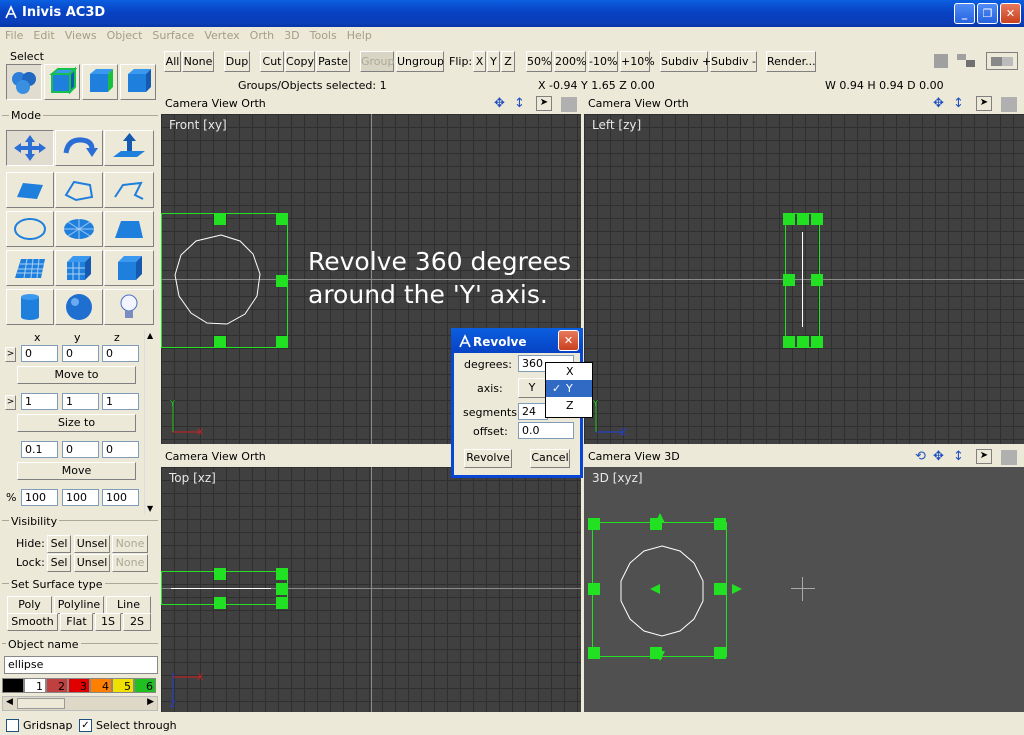  I want to click on menu-views: Views, so click(81, 34).